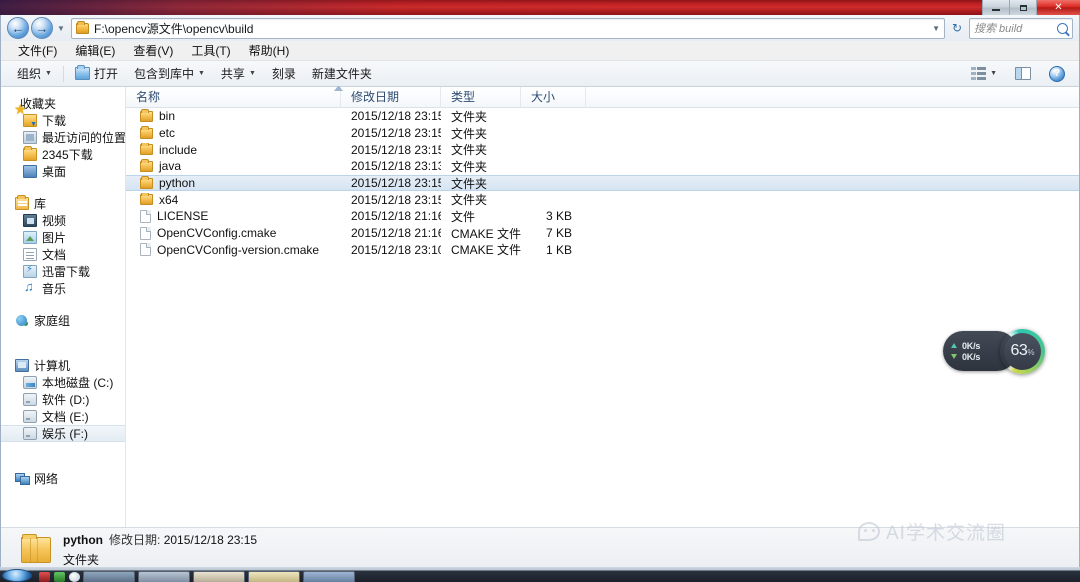 Image resolution: width=1080 pixels, height=582 pixels. I want to click on help-icon: ?, so click(1057, 73).